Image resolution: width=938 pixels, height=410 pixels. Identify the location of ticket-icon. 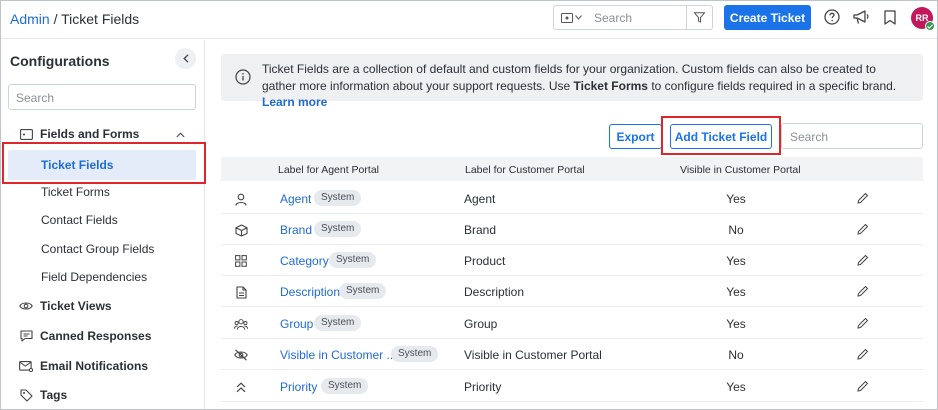
(566, 17).